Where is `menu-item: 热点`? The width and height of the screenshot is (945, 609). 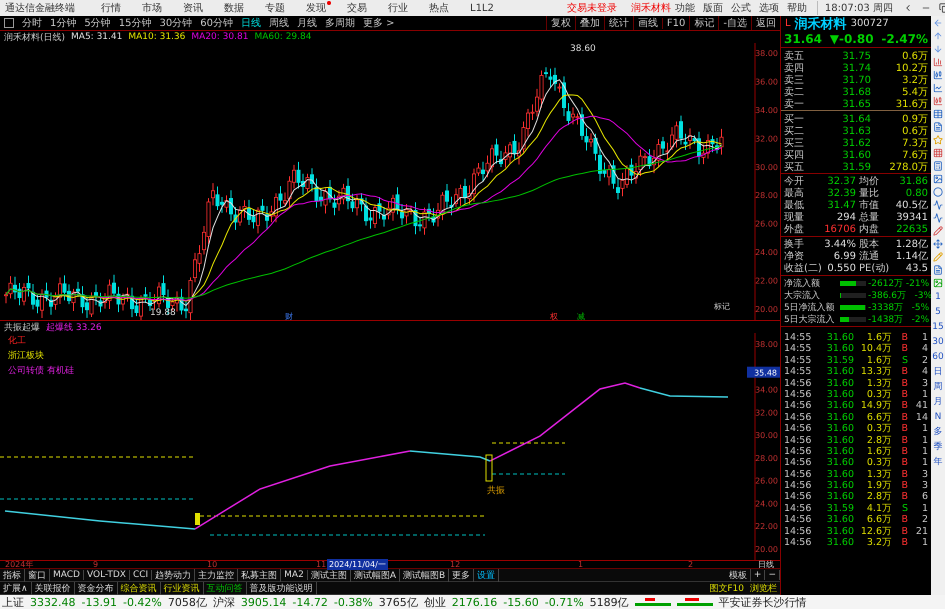
menu-item: 热点 is located at coordinates (441, 8).